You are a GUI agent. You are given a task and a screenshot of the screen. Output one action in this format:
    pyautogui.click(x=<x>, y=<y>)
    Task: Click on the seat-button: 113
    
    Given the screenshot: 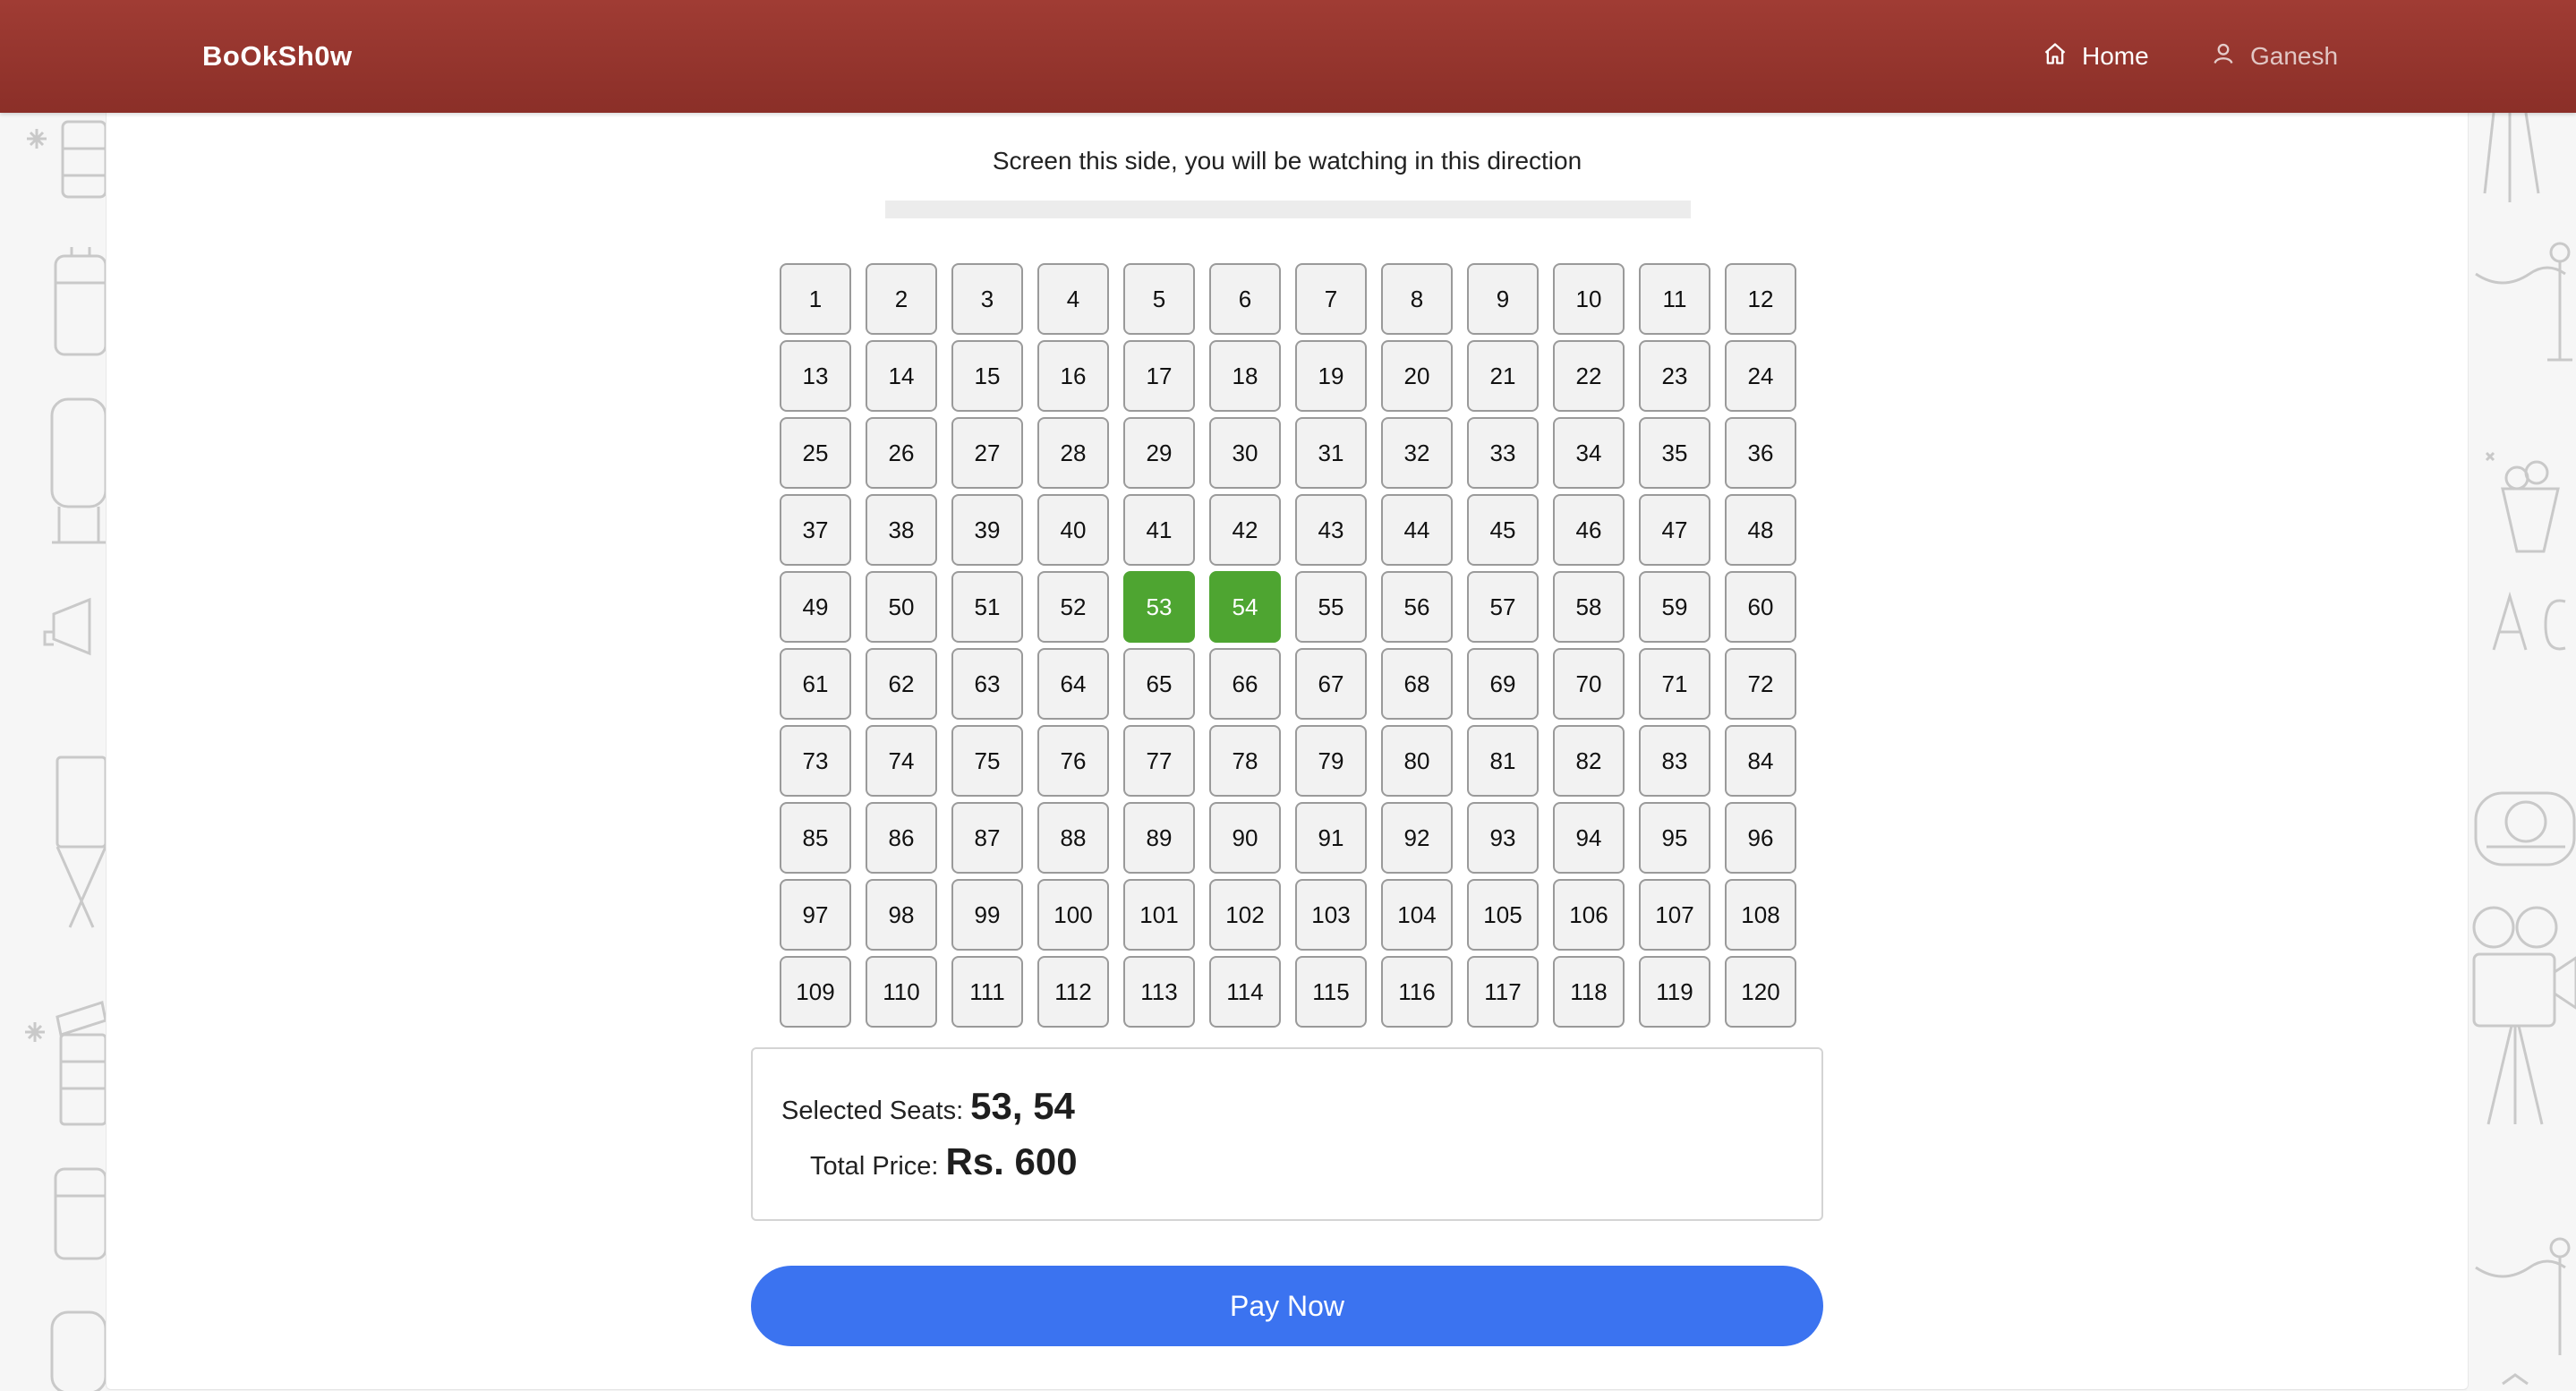 What is the action you would take?
    pyautogui.click(x=1159, y=992)
    